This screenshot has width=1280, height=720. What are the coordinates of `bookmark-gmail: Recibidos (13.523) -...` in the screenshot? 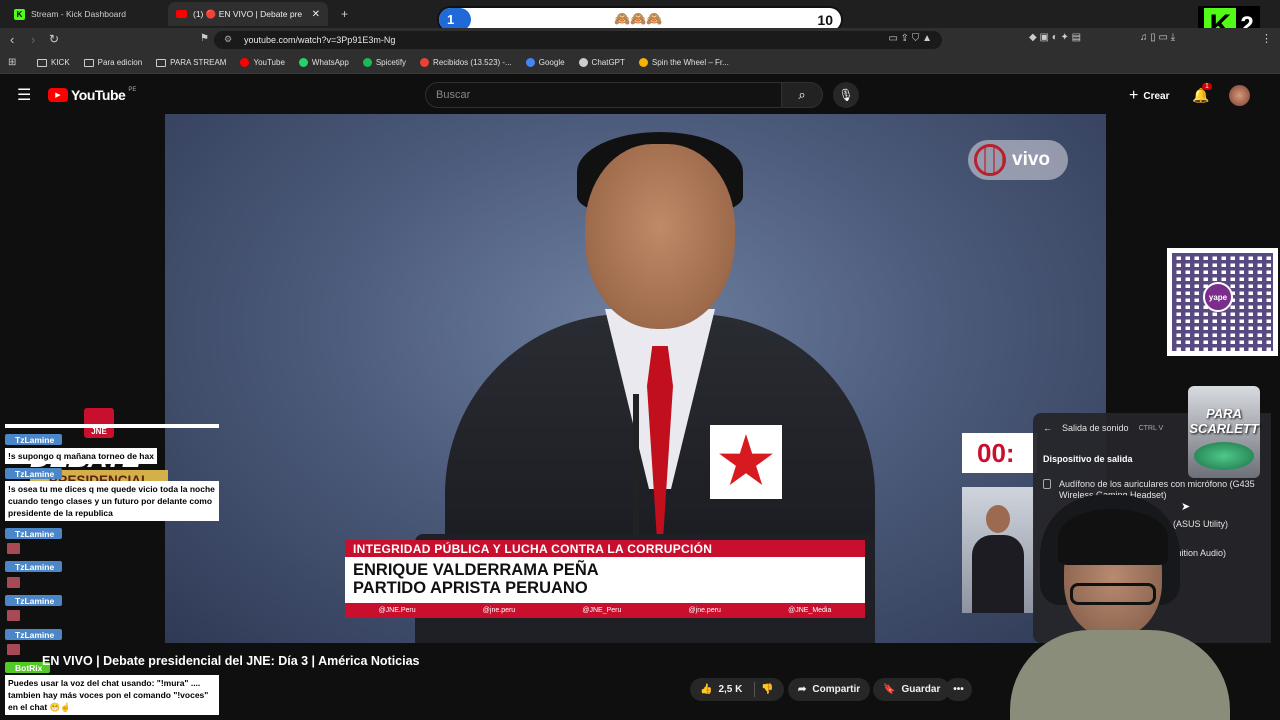 It's located at (466, 62).